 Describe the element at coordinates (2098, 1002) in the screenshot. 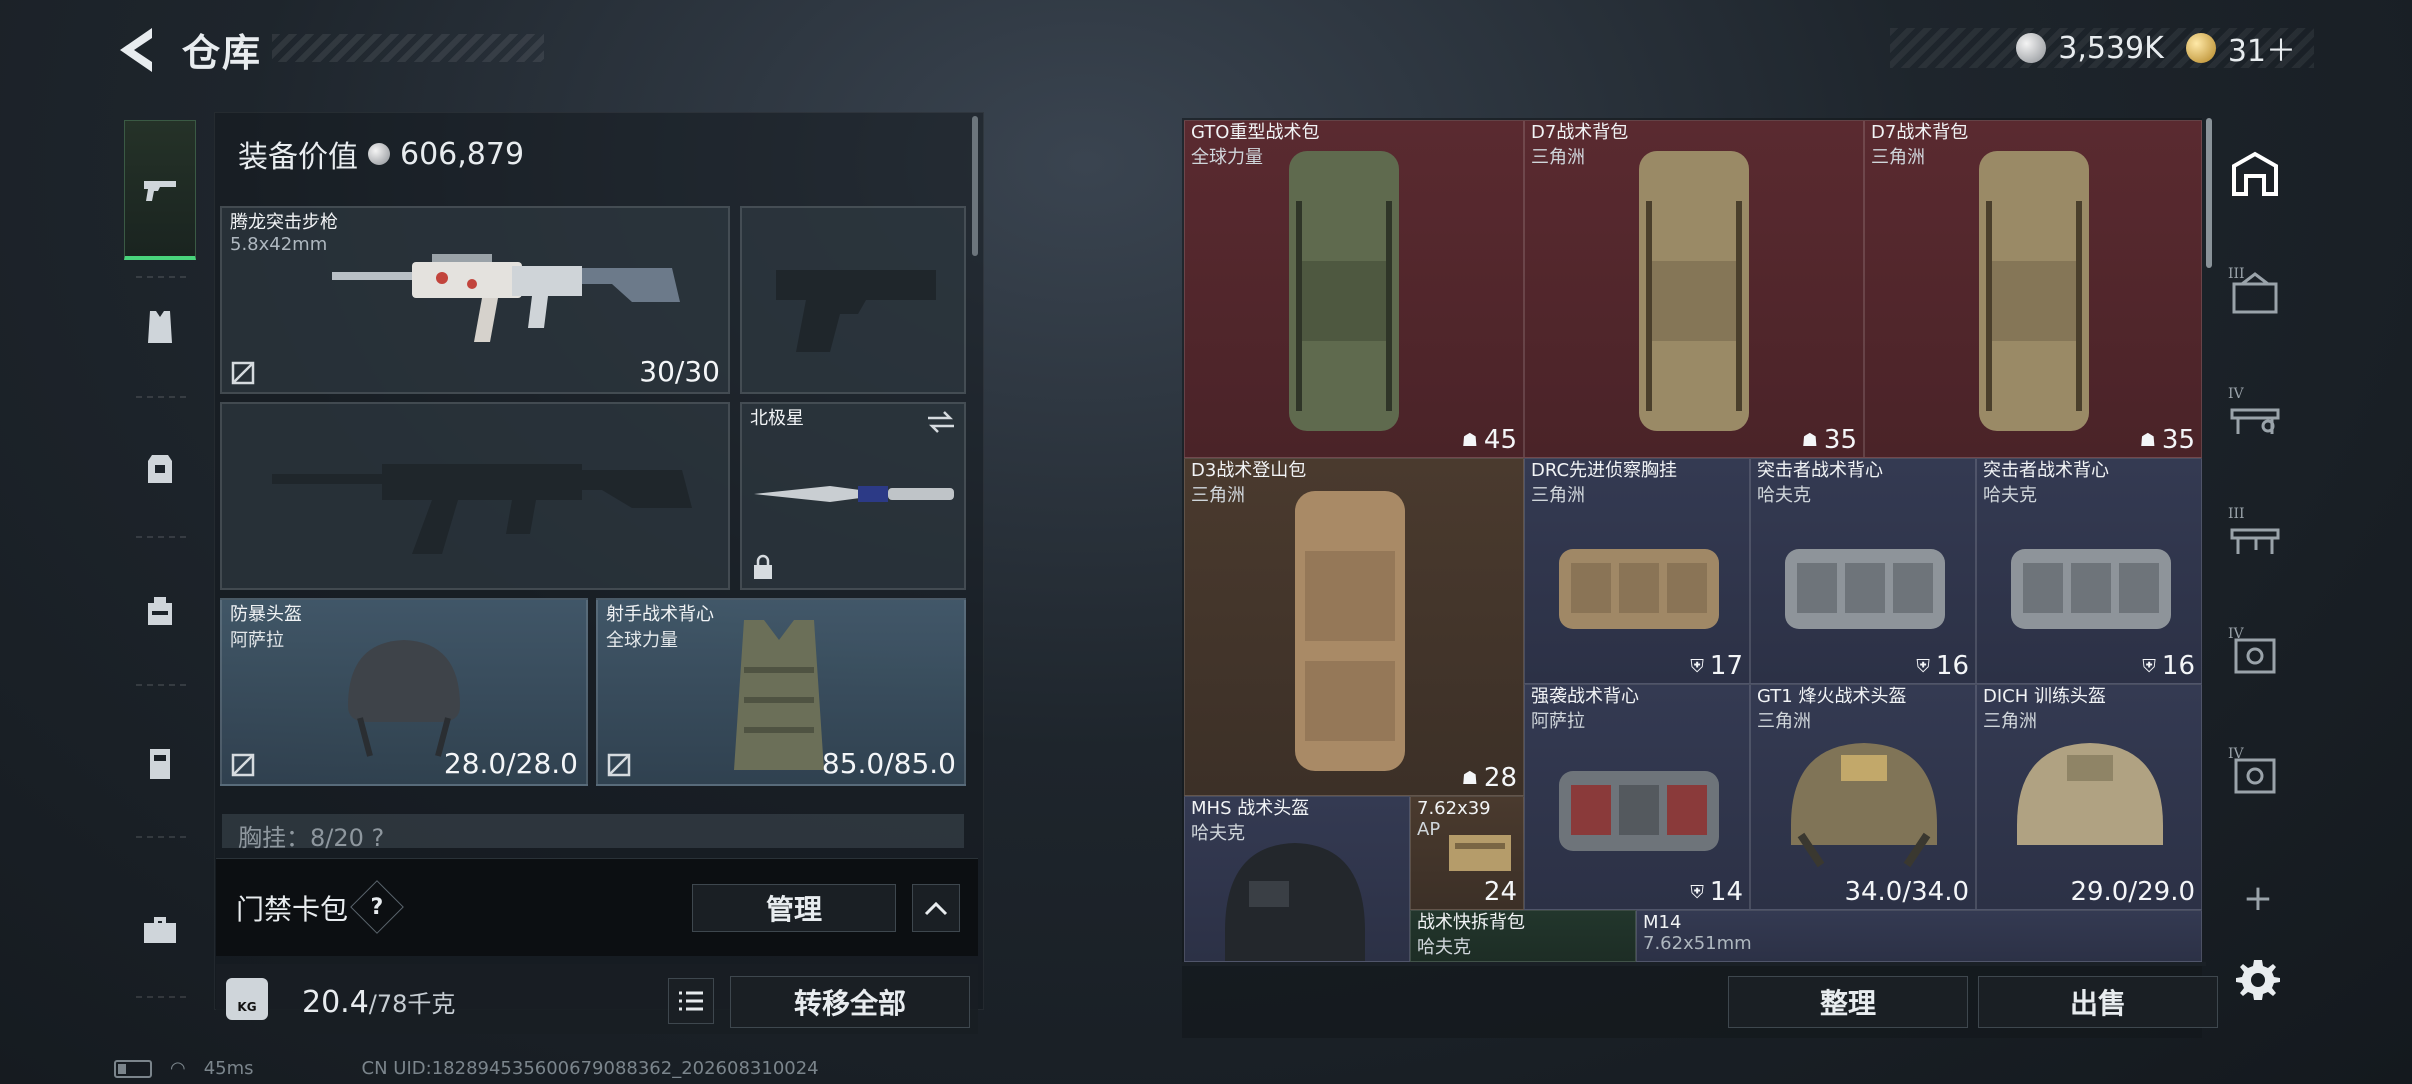

I see `sell-button: 出售` at that location.